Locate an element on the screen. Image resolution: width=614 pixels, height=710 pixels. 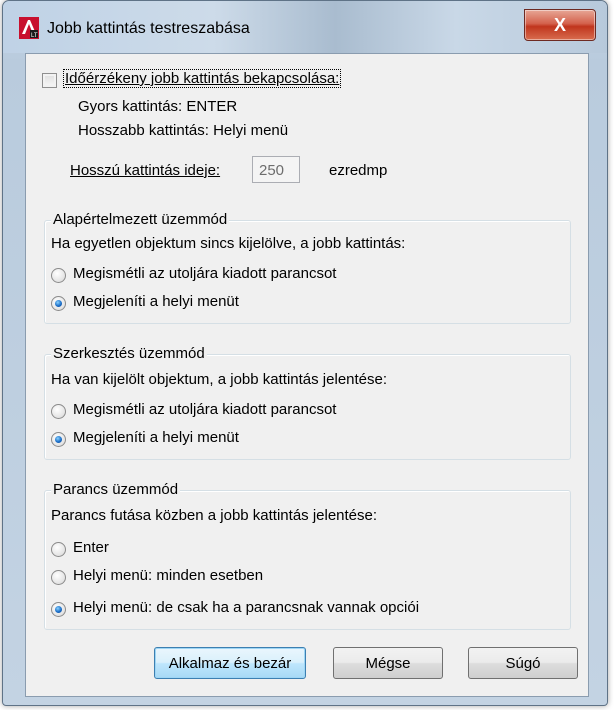
command-mode-option-always: Helyi menü: minden esetben is located at coordinates (168, 575).